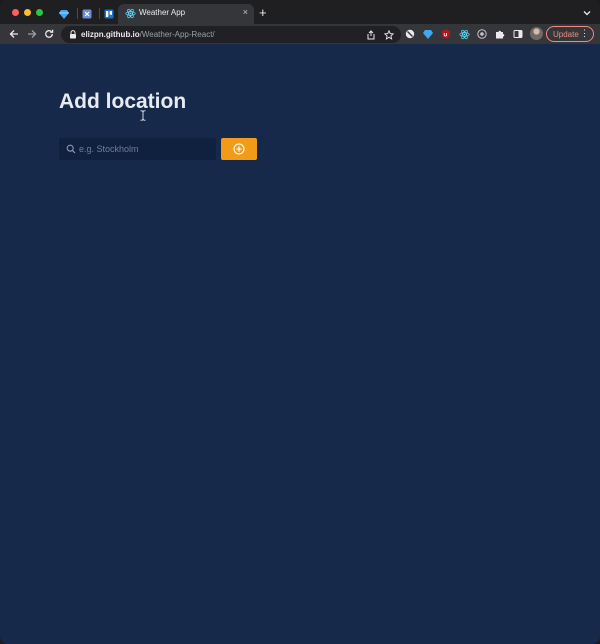 The image size is (600, 644). What do you see at coordinates (39, 12) in the screenshot?
I see `window-maximize-button` at bounding box center [39, 12].